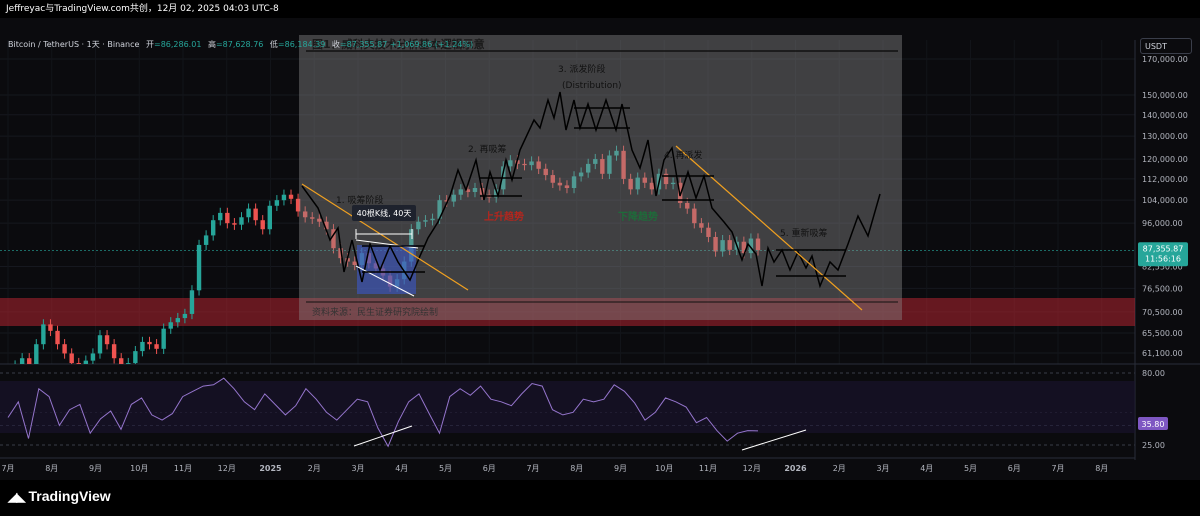 This screenshot has width=1200, height=516. I want to click on rsi-band, so click(567, 407).